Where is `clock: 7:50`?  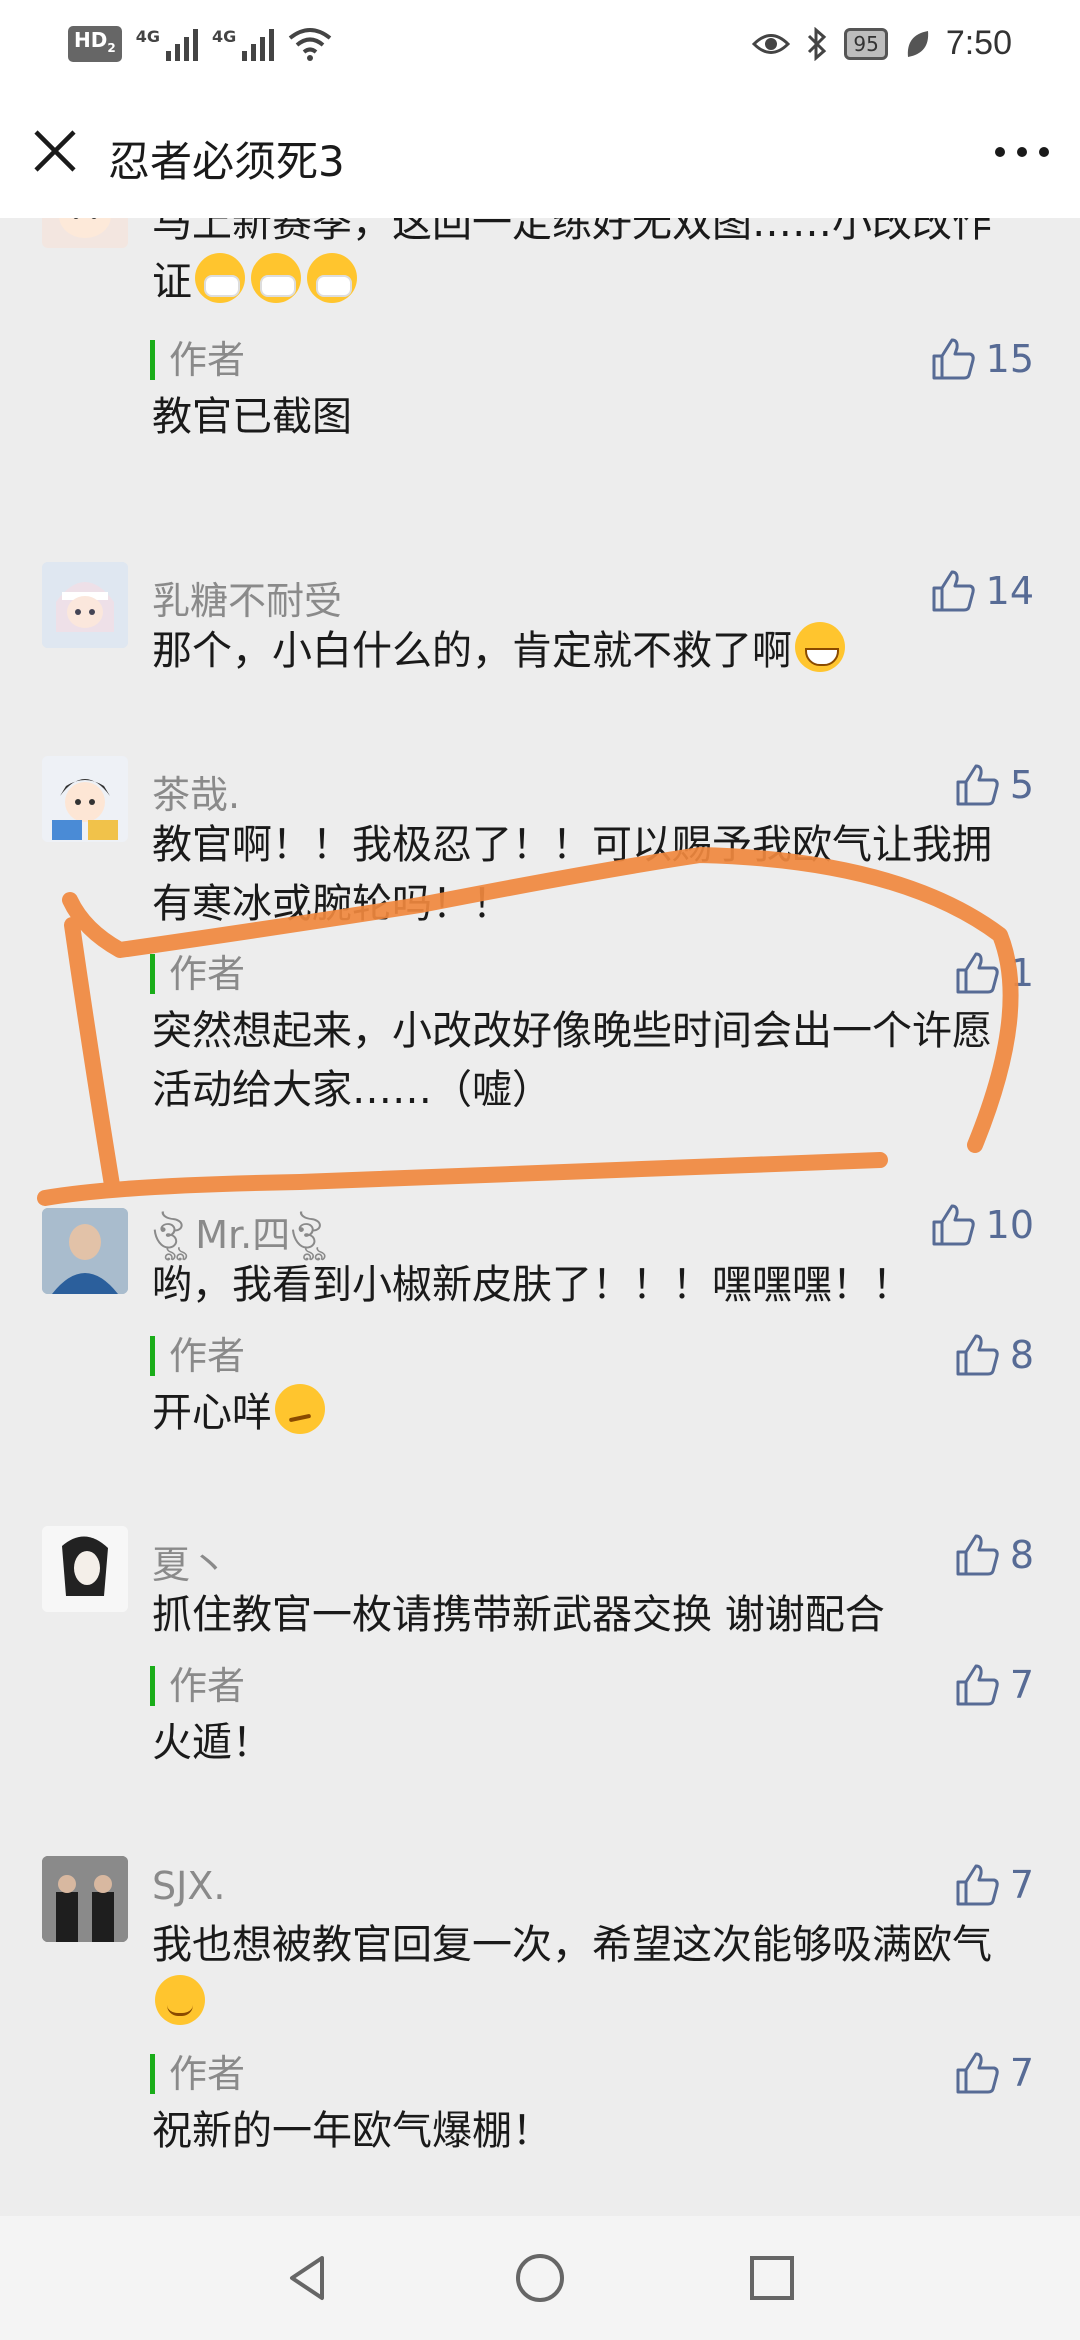 clock: 7:50 is located at coordinates (978, 43).